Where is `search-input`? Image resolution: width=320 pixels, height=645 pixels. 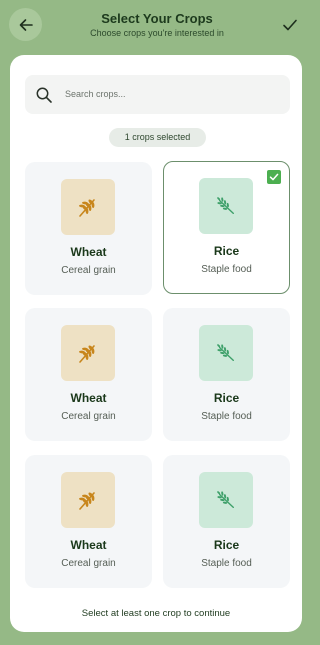
search-input is located at coordinates (172, 94).